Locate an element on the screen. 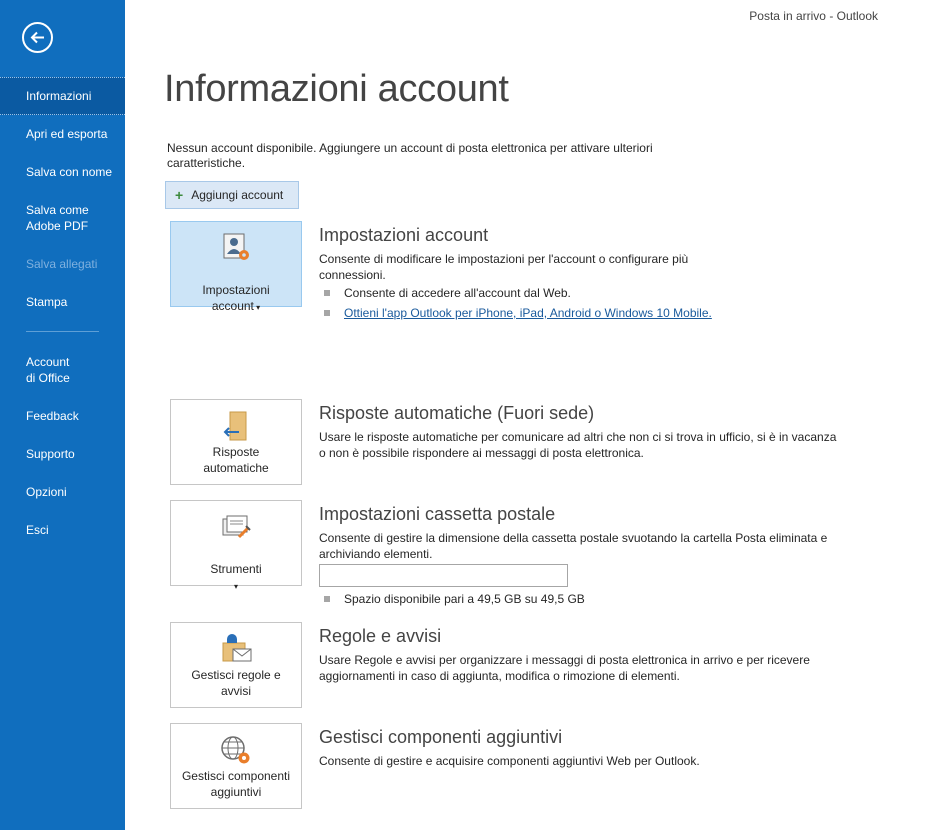 The height and width of the screenshot is (830, 934). back-button is located at coordinates (37, 37).